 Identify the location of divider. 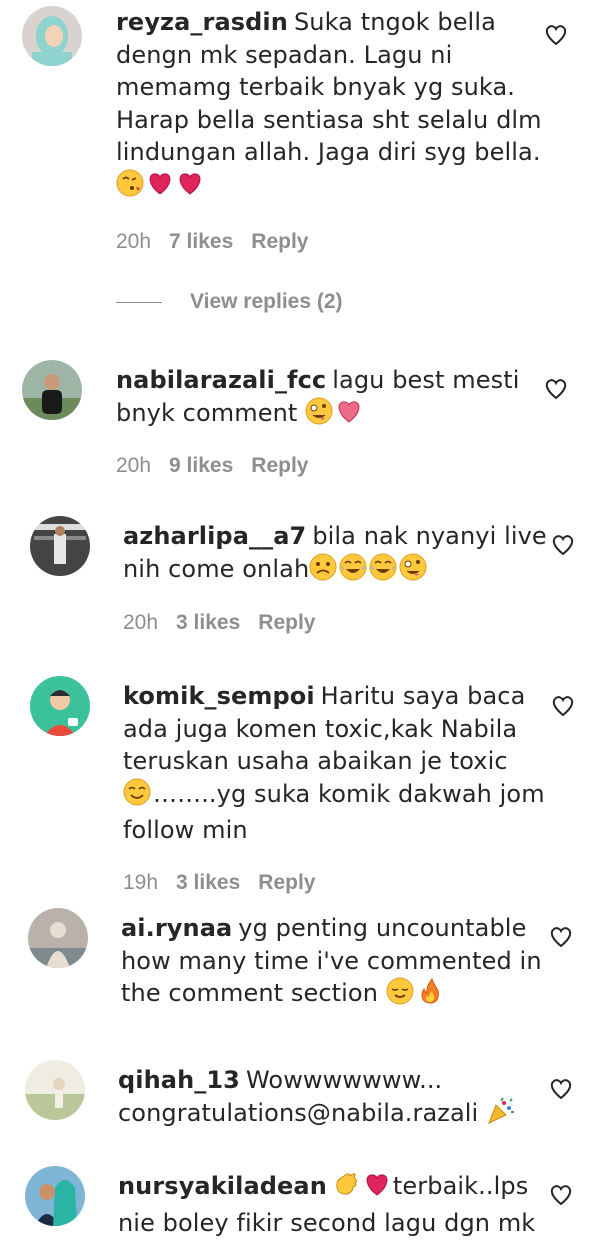
(139, 302).